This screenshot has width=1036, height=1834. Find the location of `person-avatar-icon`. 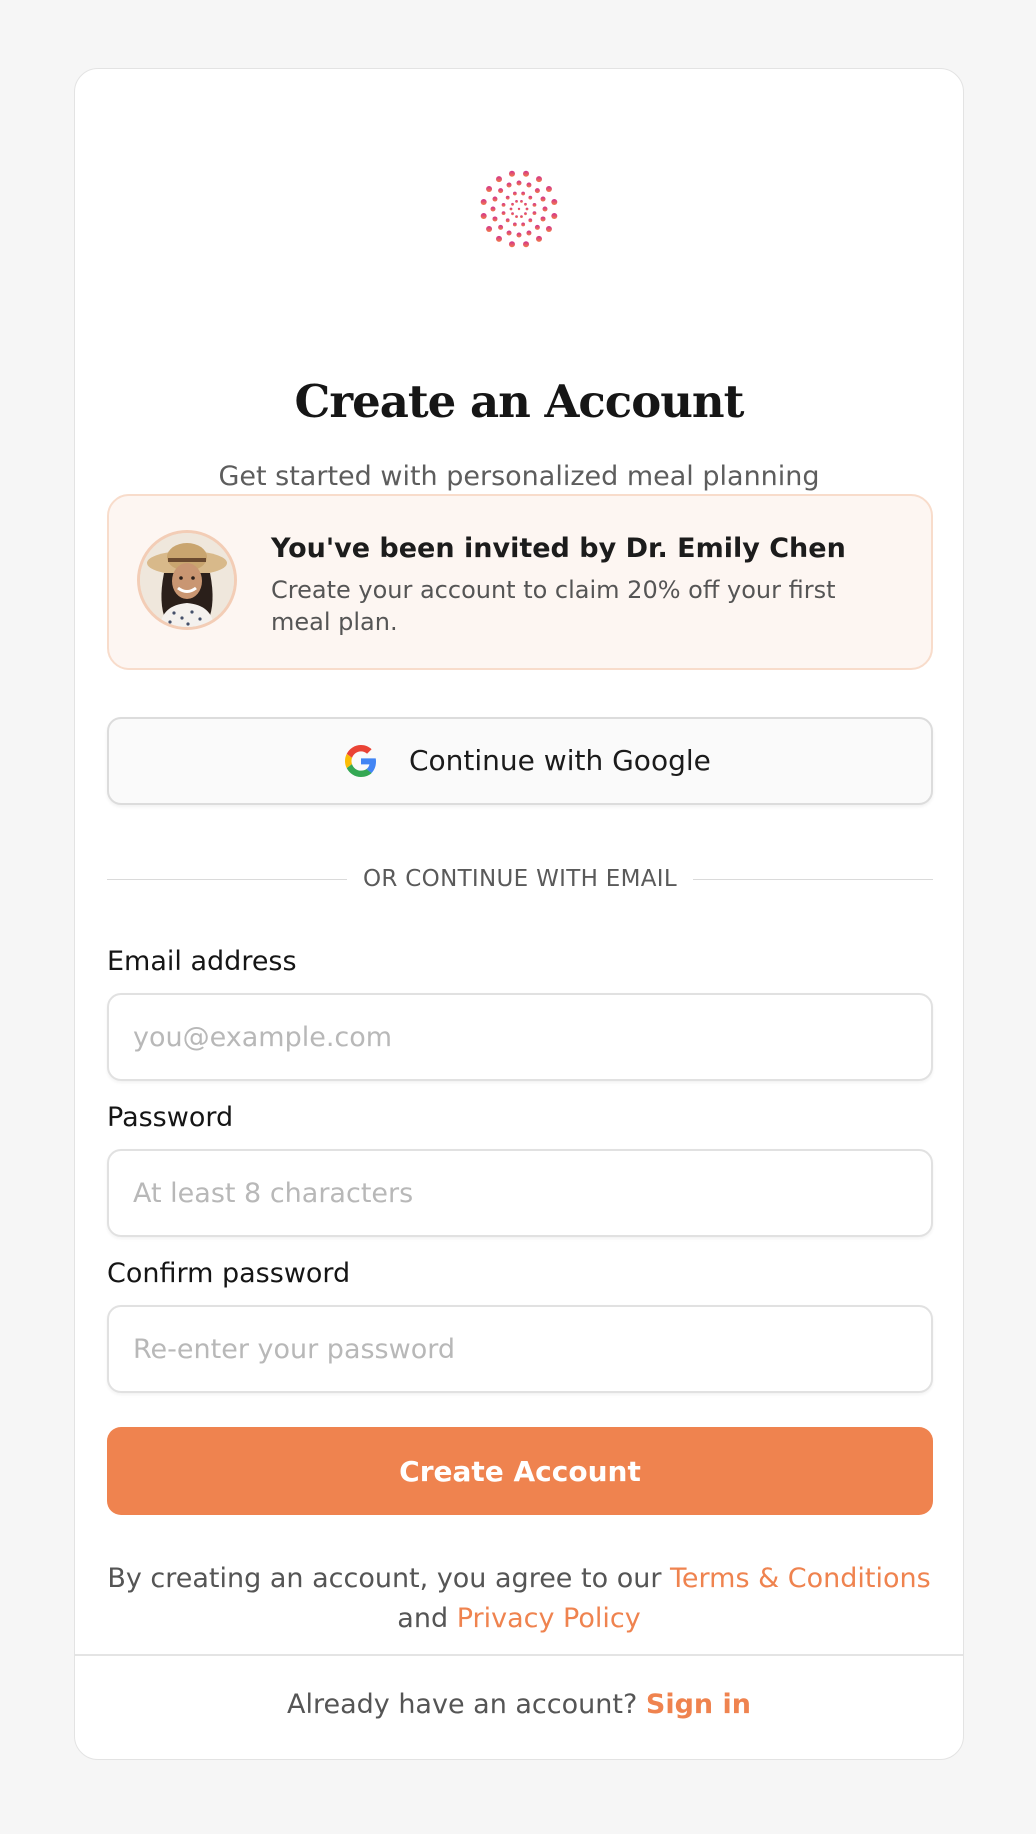

person-avatar-icon is located at coordinates (187, 580).